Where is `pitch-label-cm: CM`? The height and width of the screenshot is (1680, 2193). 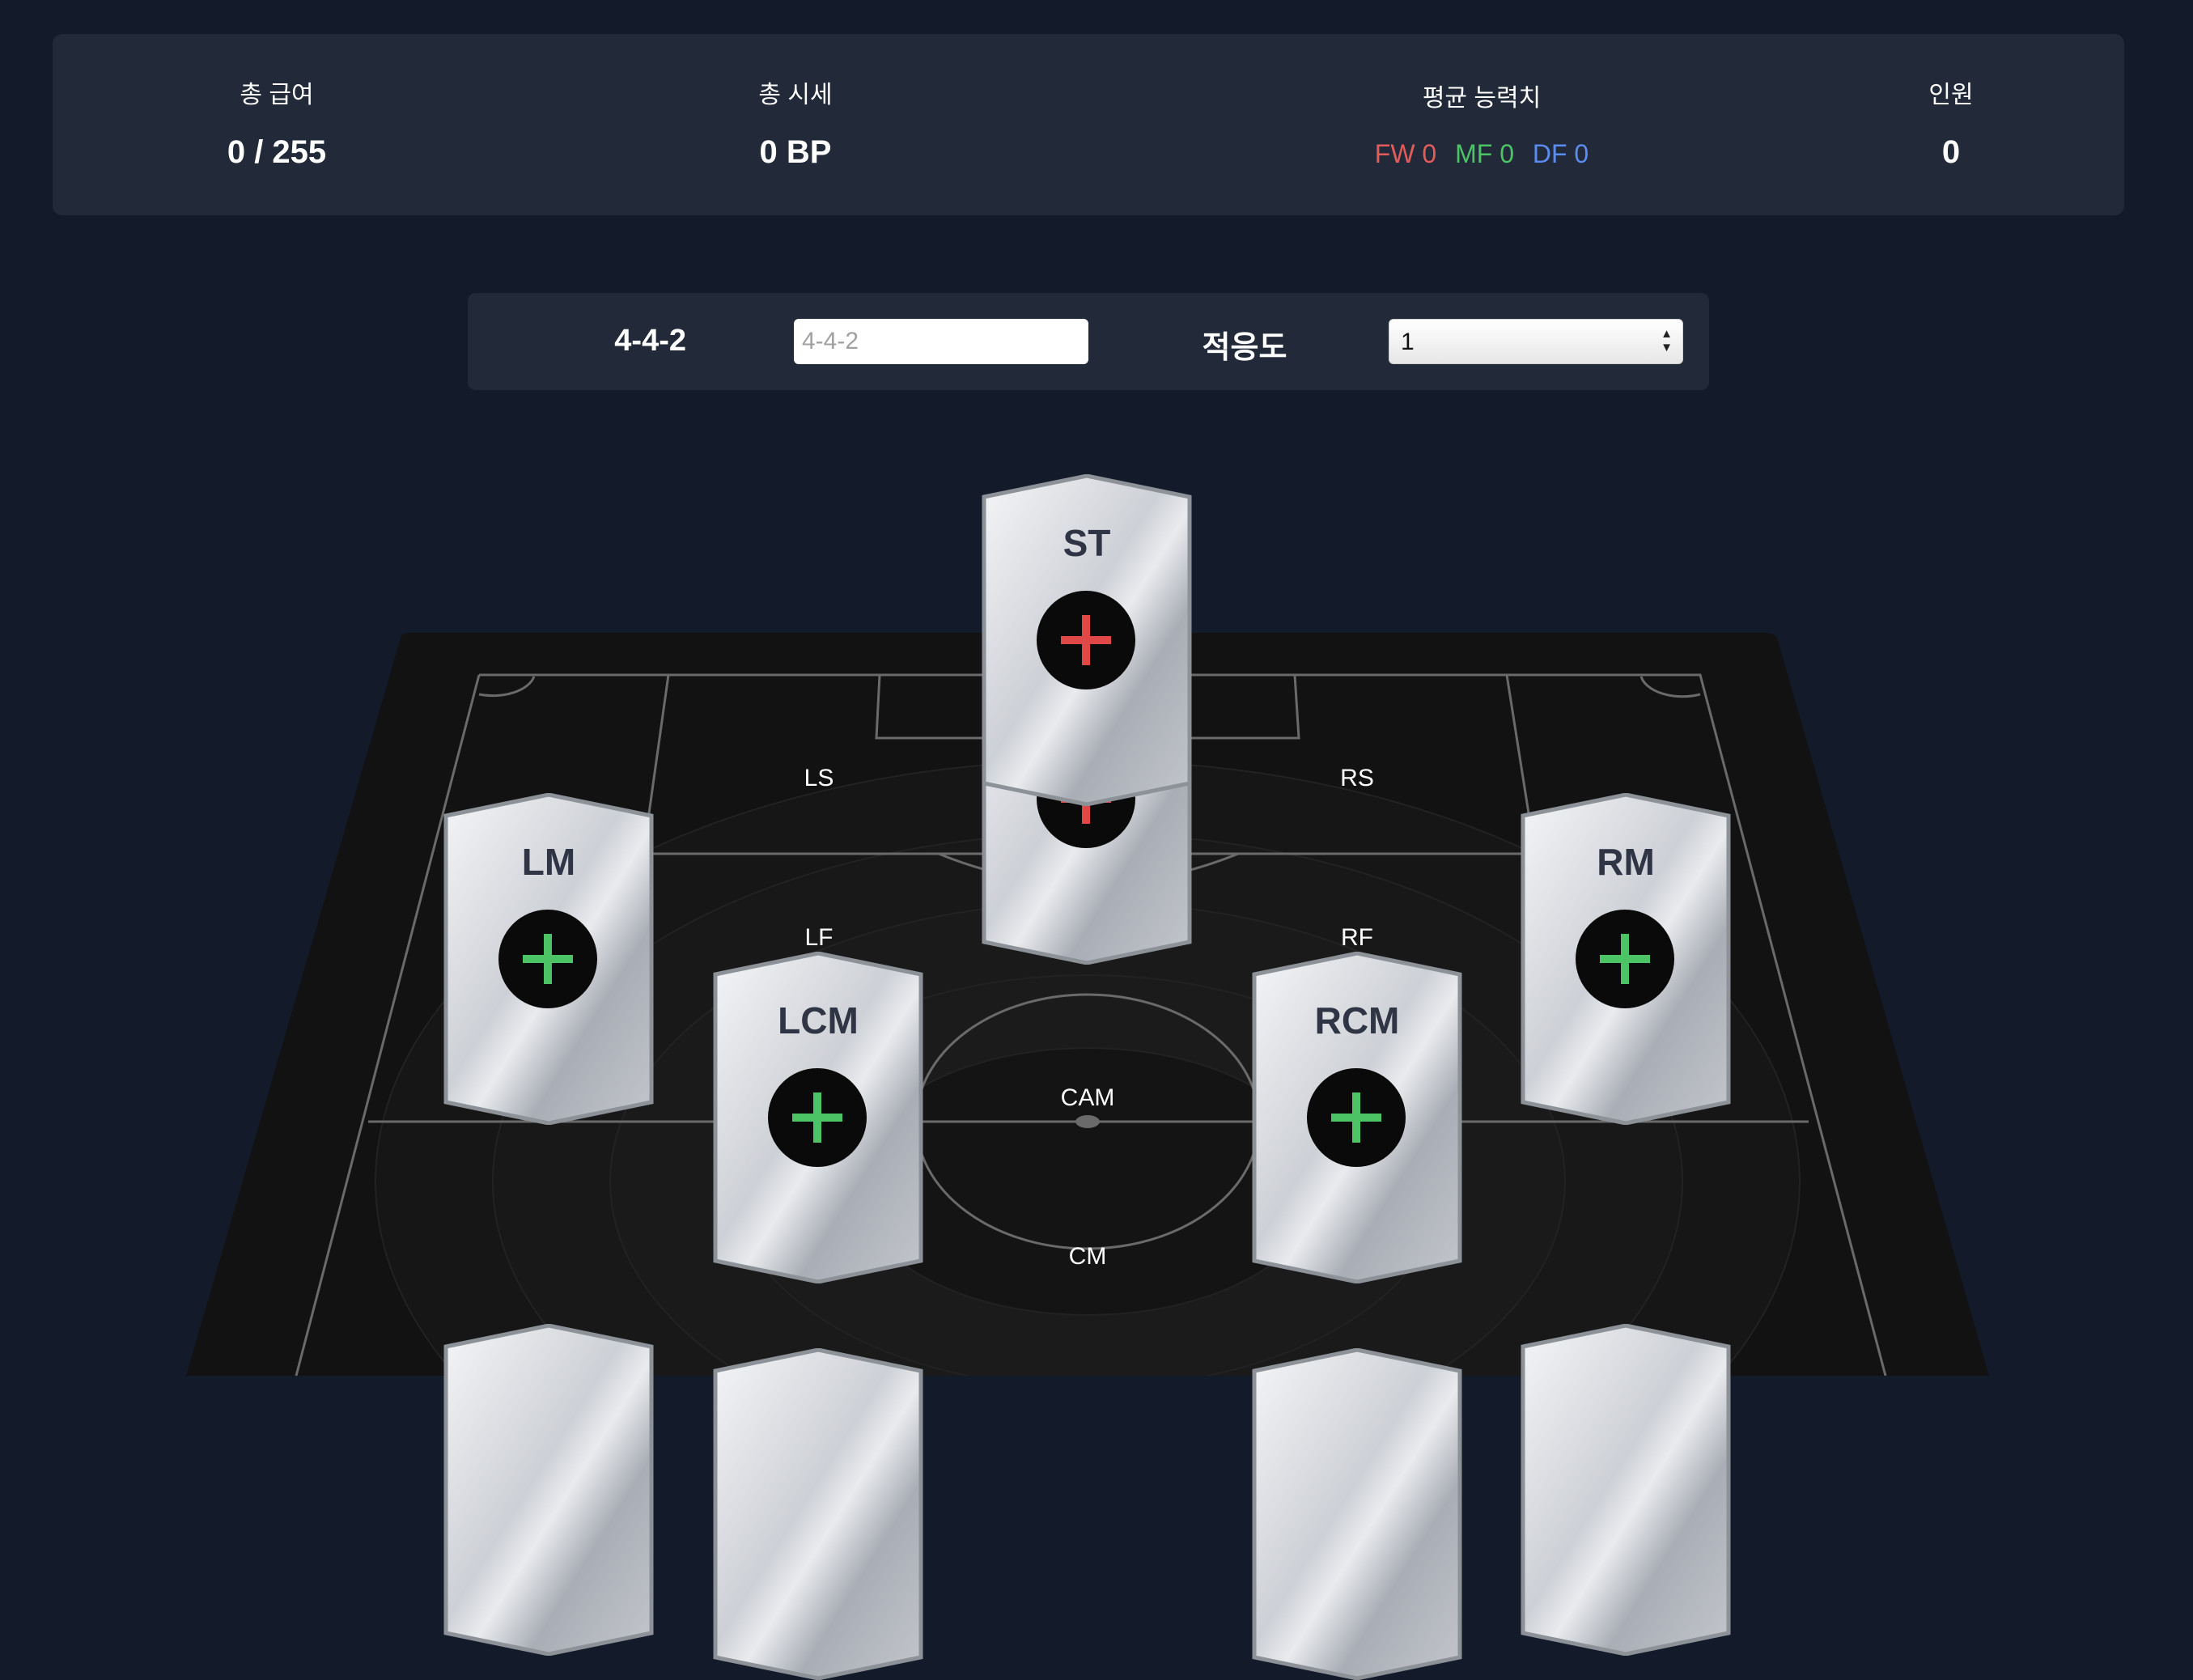
pitch-label-cm: CM is located at coordinates (1088, 1256).